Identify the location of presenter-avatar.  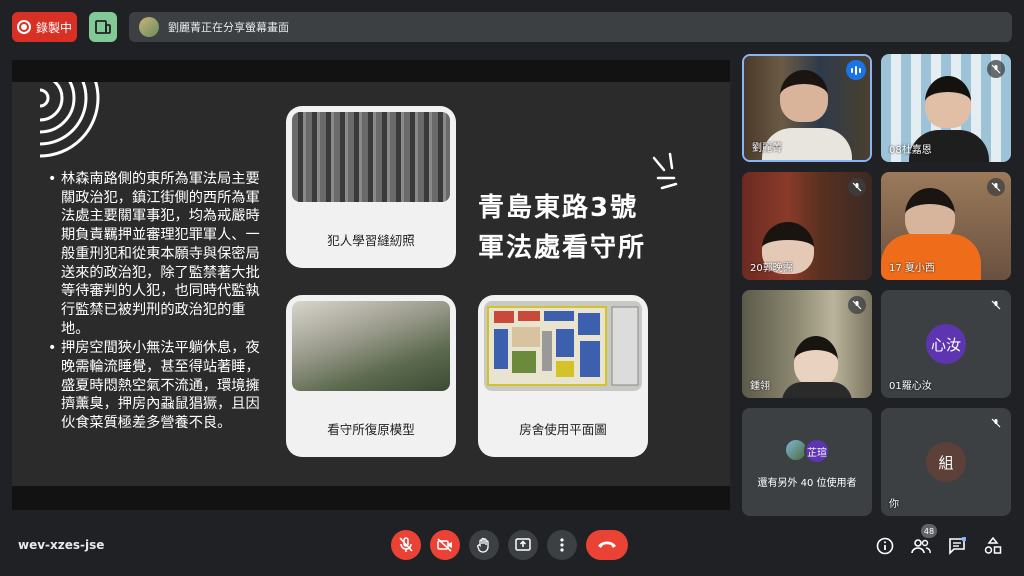
(149, 27).